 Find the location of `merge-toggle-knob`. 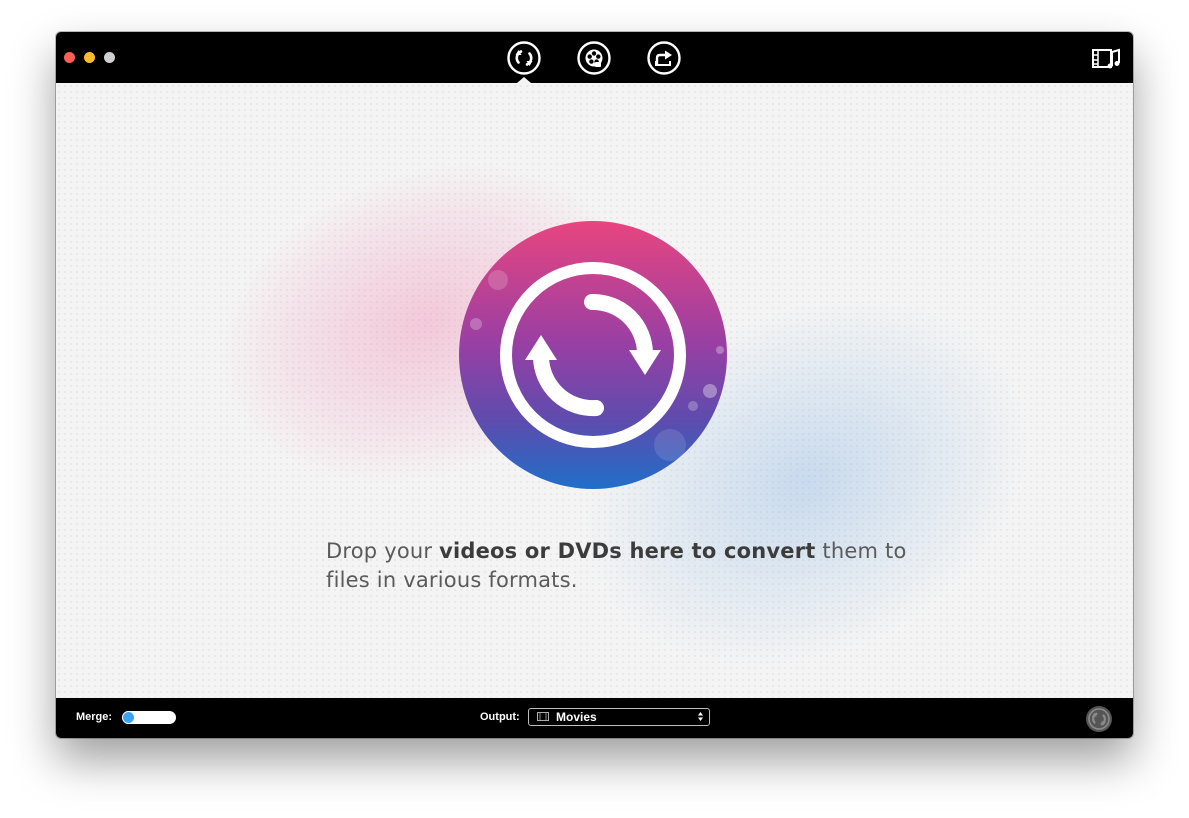

merge-toggle-knob is located at coordinates (128, 717).